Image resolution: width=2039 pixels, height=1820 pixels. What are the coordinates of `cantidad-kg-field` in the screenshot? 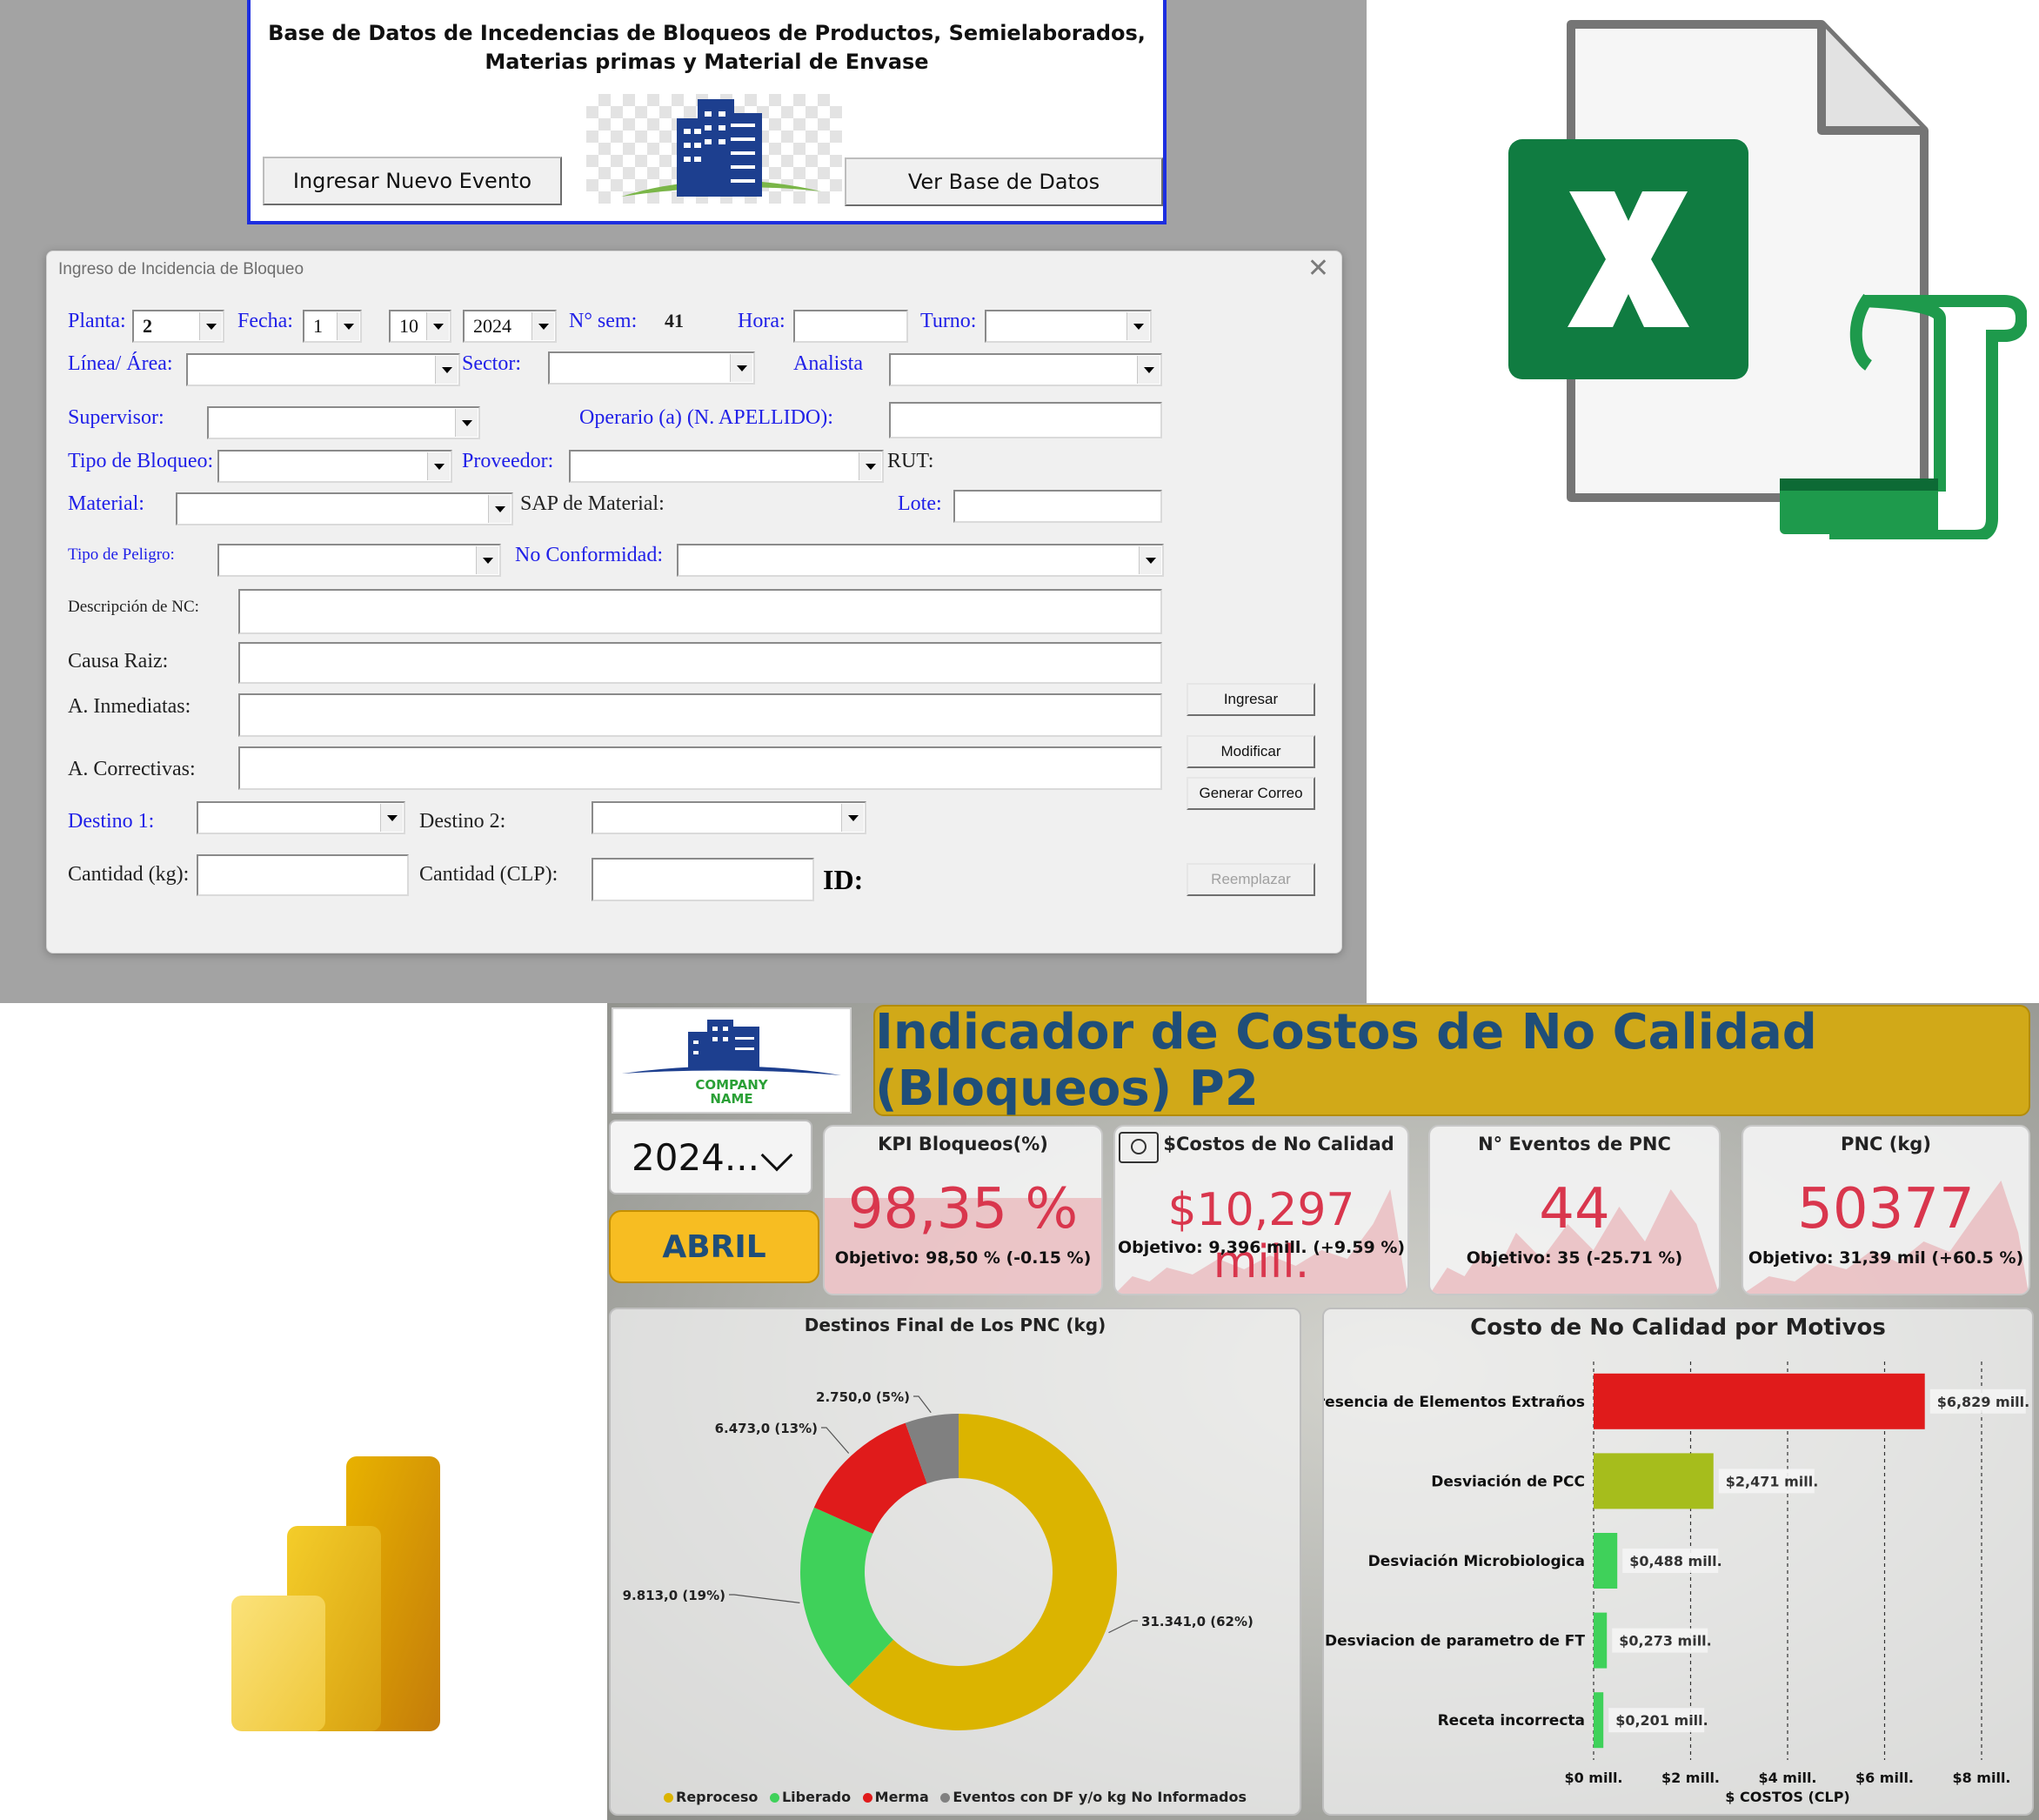 It's located at (303, 875).